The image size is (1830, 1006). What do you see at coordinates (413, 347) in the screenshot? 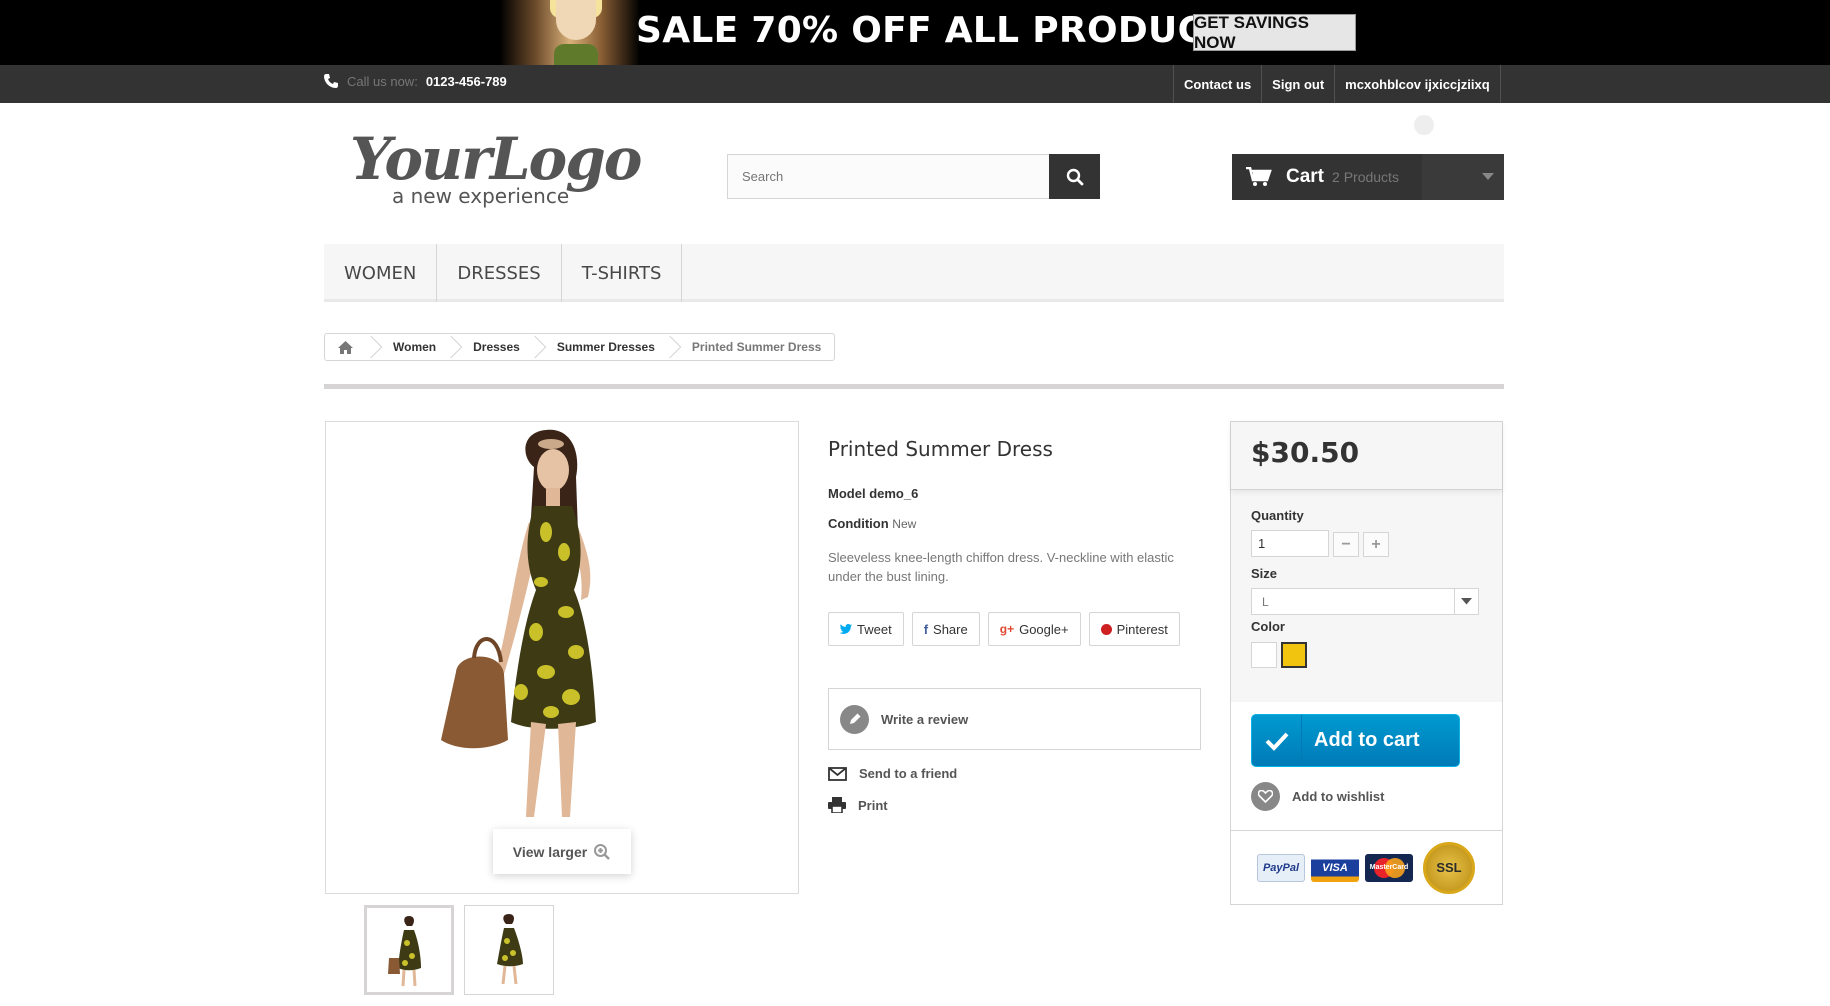
I see `breadcrumb-women: Women` at bounding box center [413, 347].